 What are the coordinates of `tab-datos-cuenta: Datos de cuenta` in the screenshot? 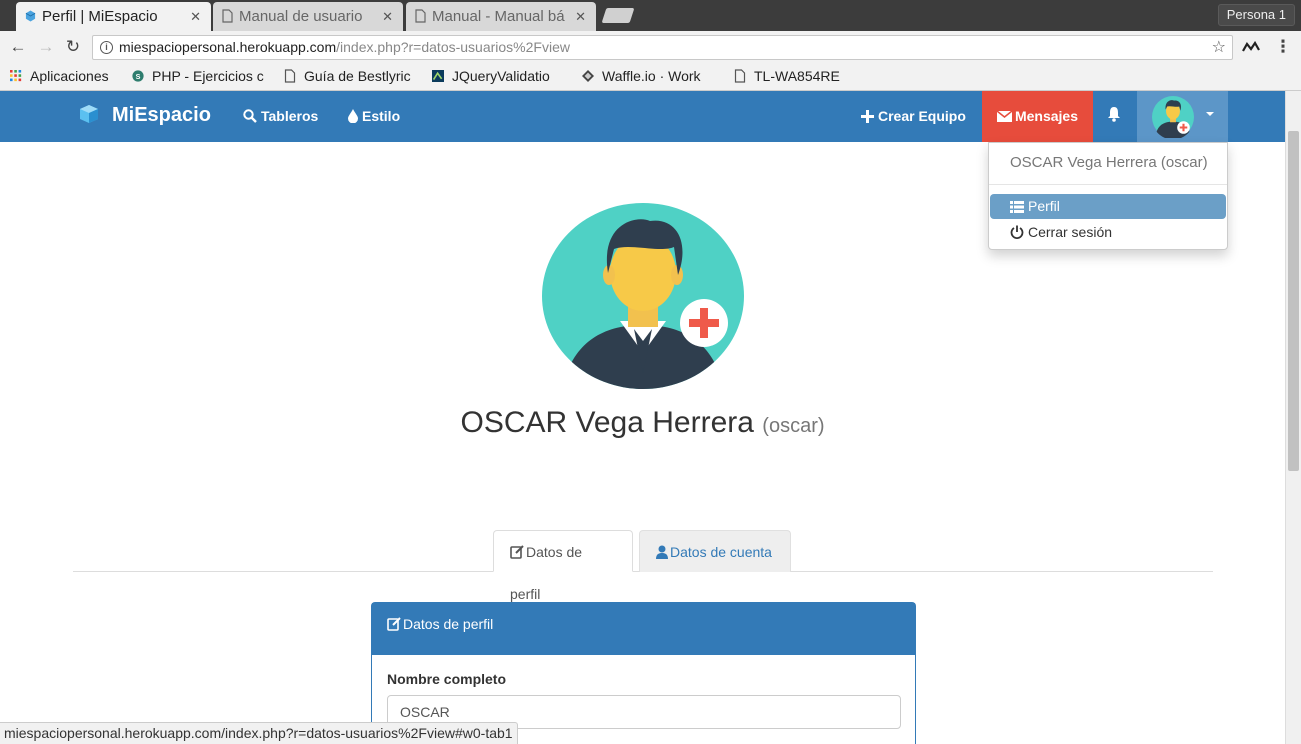 It's located at (715, 551).